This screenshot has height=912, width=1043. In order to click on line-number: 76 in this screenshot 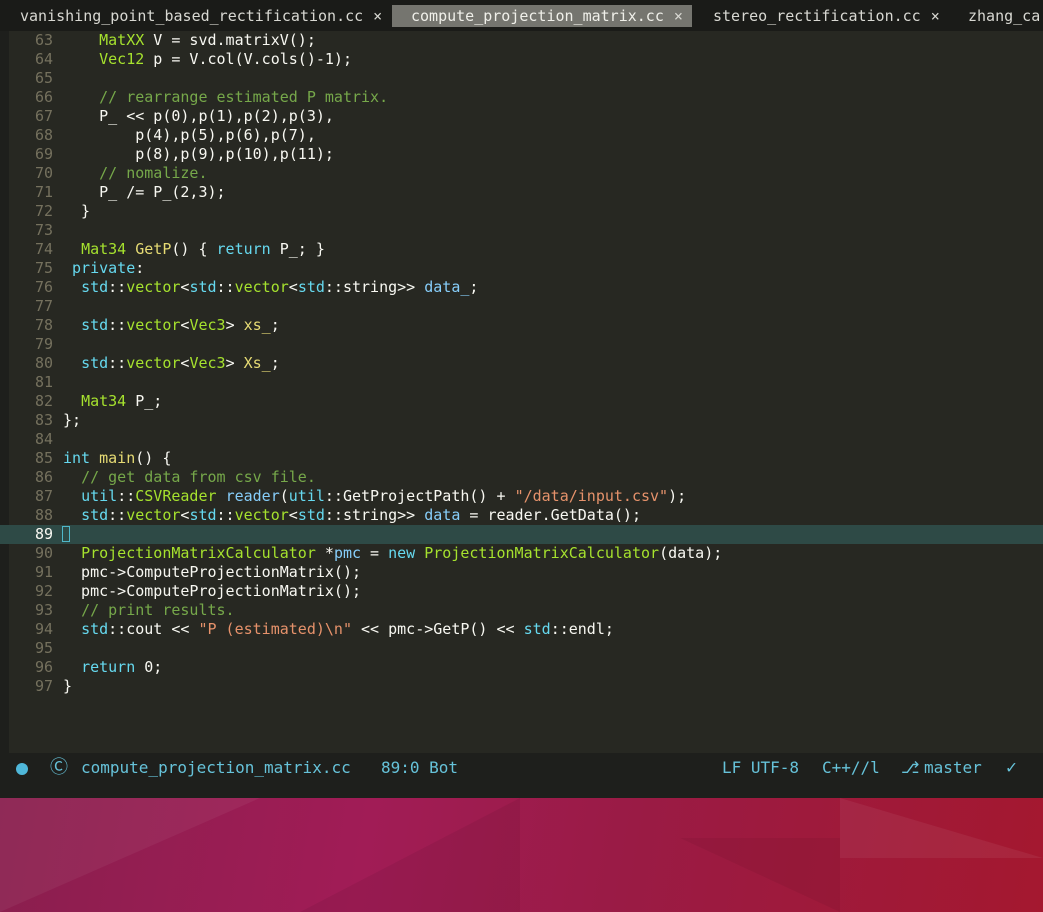, I will do `click(43, 287)`.